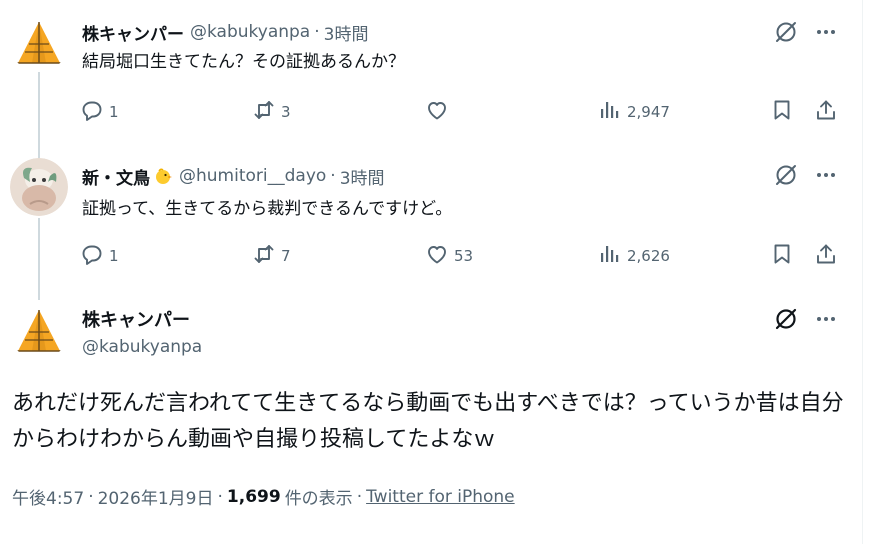 The width and height of the screenshot is (878, 544). I want to click on like-button, so click(439, 112).